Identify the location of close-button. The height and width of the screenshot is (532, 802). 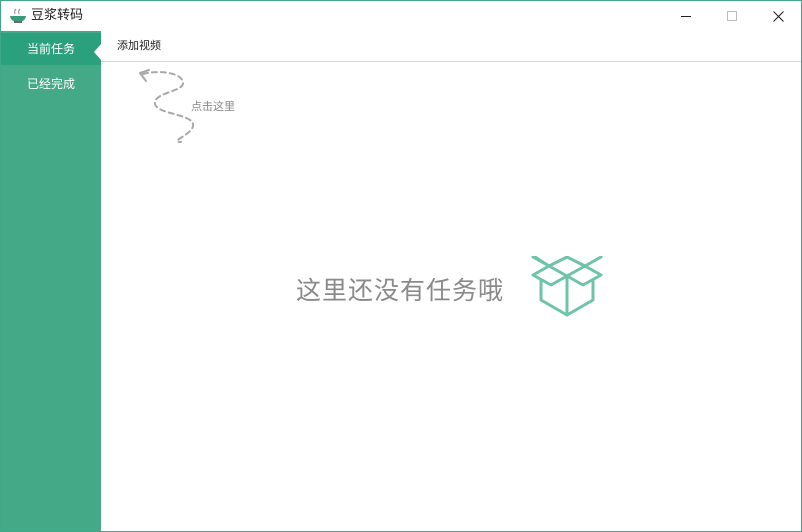
(778, 16).